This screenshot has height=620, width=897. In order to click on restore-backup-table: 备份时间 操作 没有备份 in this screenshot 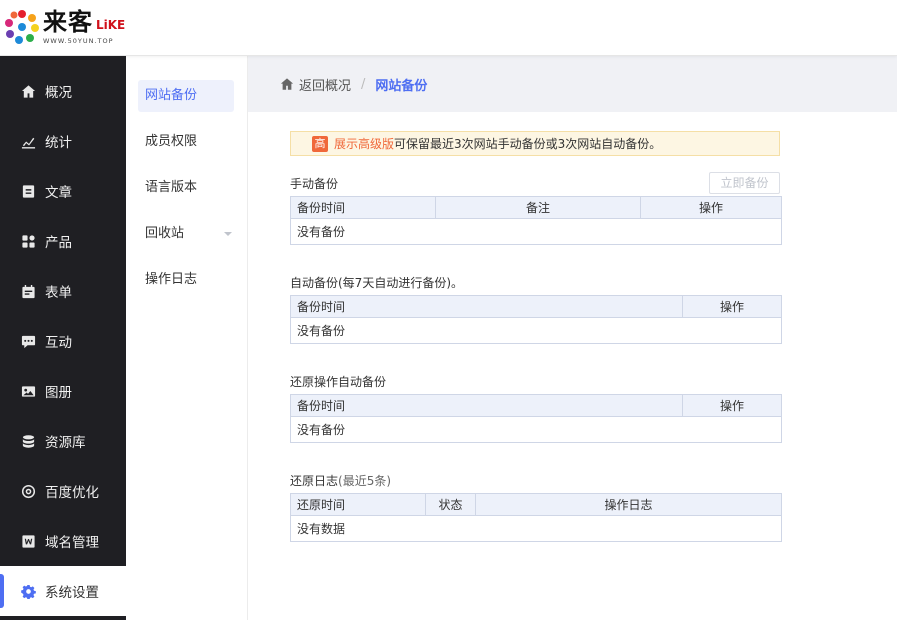, I will do `click(536, 418)`.